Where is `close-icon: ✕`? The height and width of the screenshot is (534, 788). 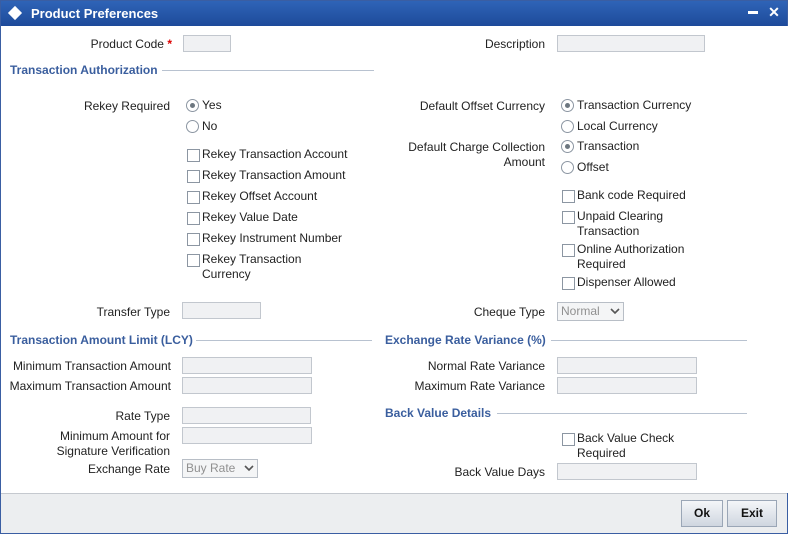
close-icon: ✕ is located at coordinates (774, 12).